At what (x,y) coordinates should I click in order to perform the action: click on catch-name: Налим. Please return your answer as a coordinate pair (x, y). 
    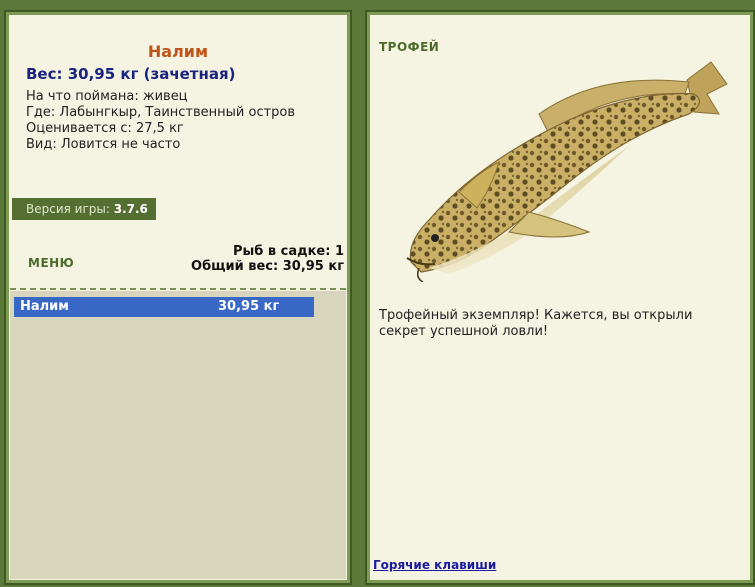
    Looking at the image, I should click on (44, 306).